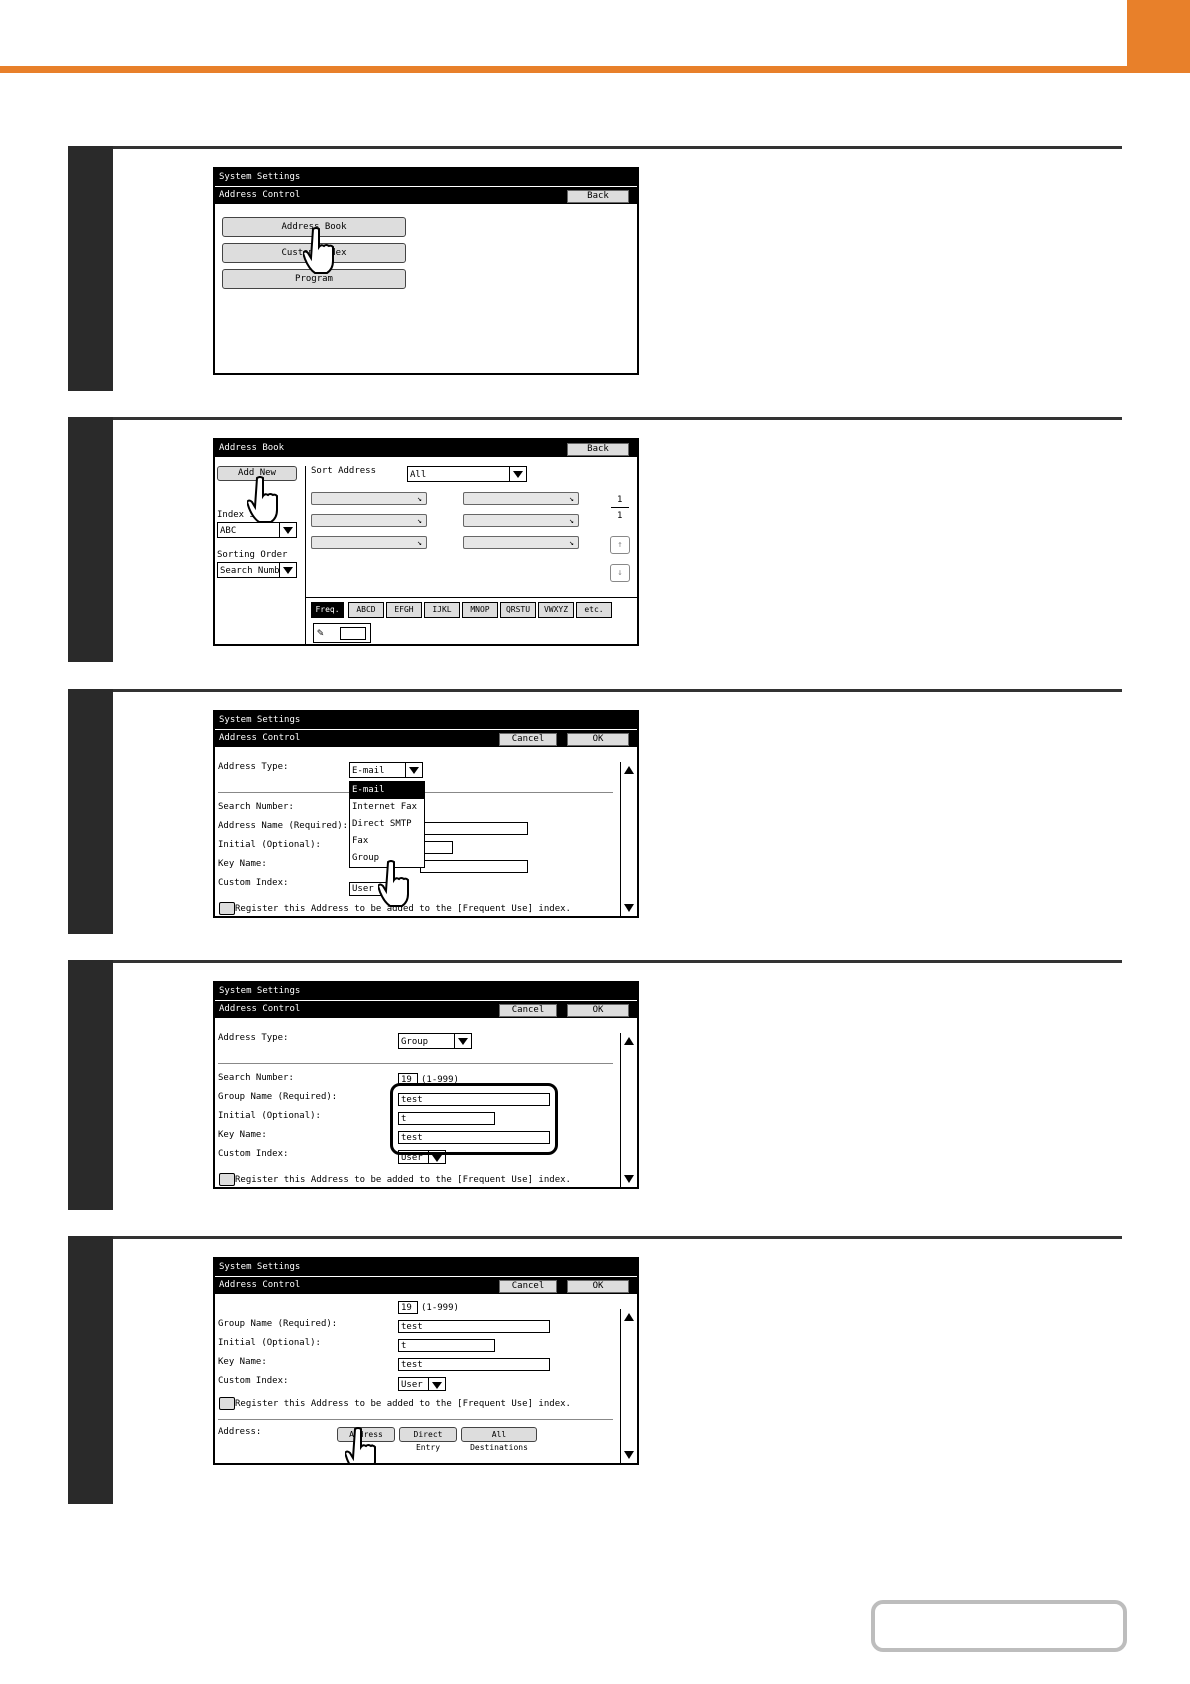 Image resolution: width=1190 pixels, height=1684 pixels. Describe the element at coordinates (253, 1038) in the screenshot. I see `address-type-label: Address Type:` at that location.